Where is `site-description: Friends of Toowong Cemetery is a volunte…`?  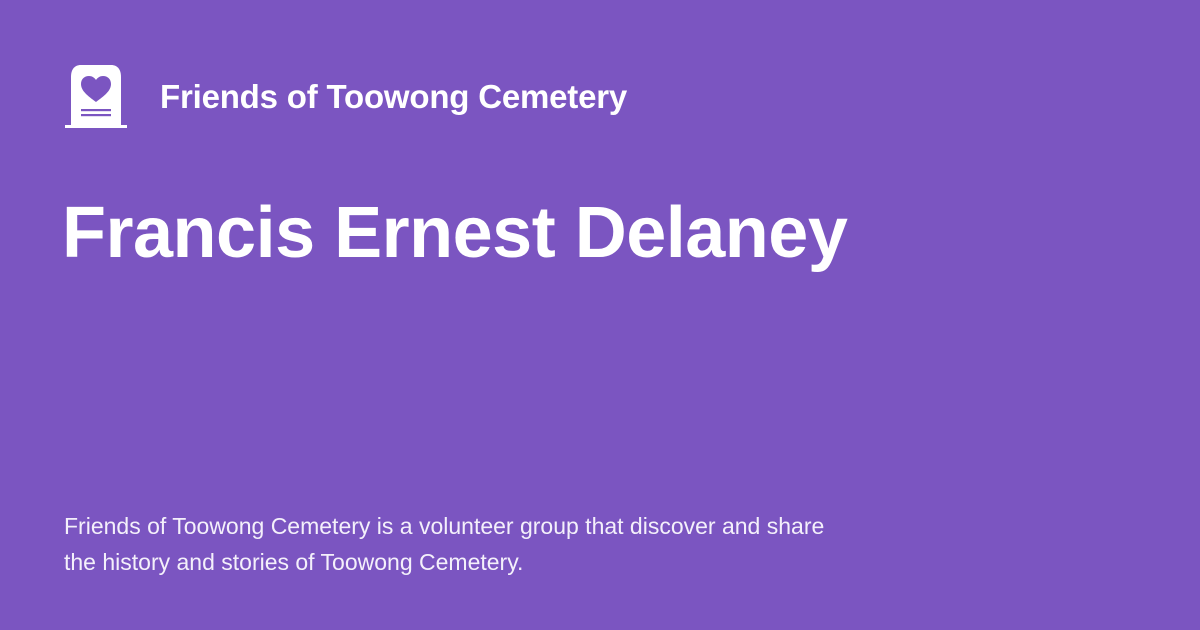 site-description: Friends of Toowong Cemetery is a volunte… is located at coordinates (444, 544).